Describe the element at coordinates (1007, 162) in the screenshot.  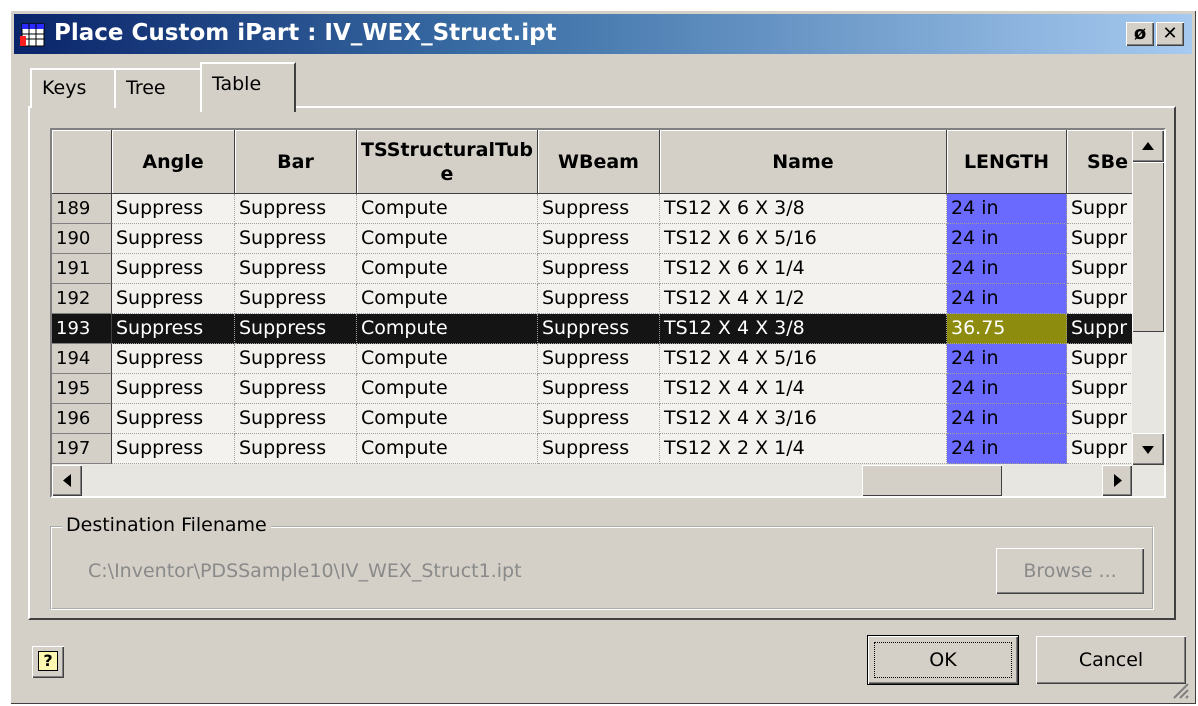
I see `column-header: LENGTH` at that location.